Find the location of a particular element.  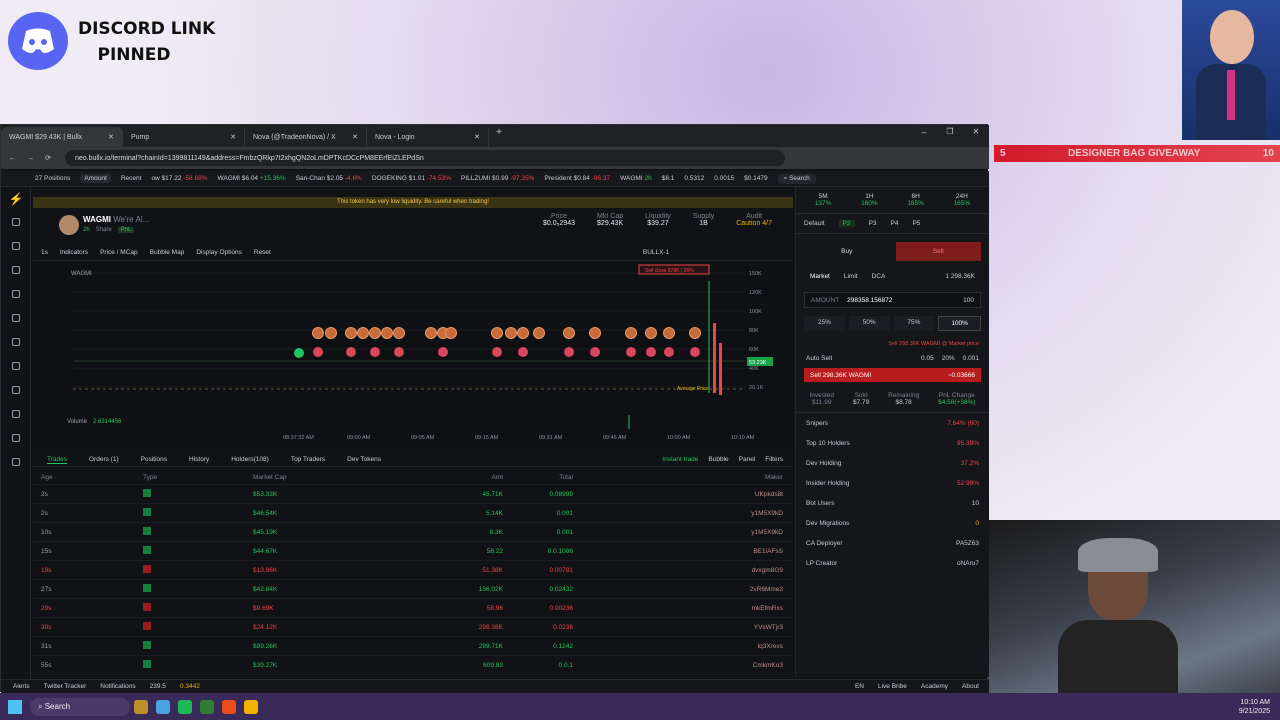

positions-count: 27 Positions is located at coordinates (52, 178).